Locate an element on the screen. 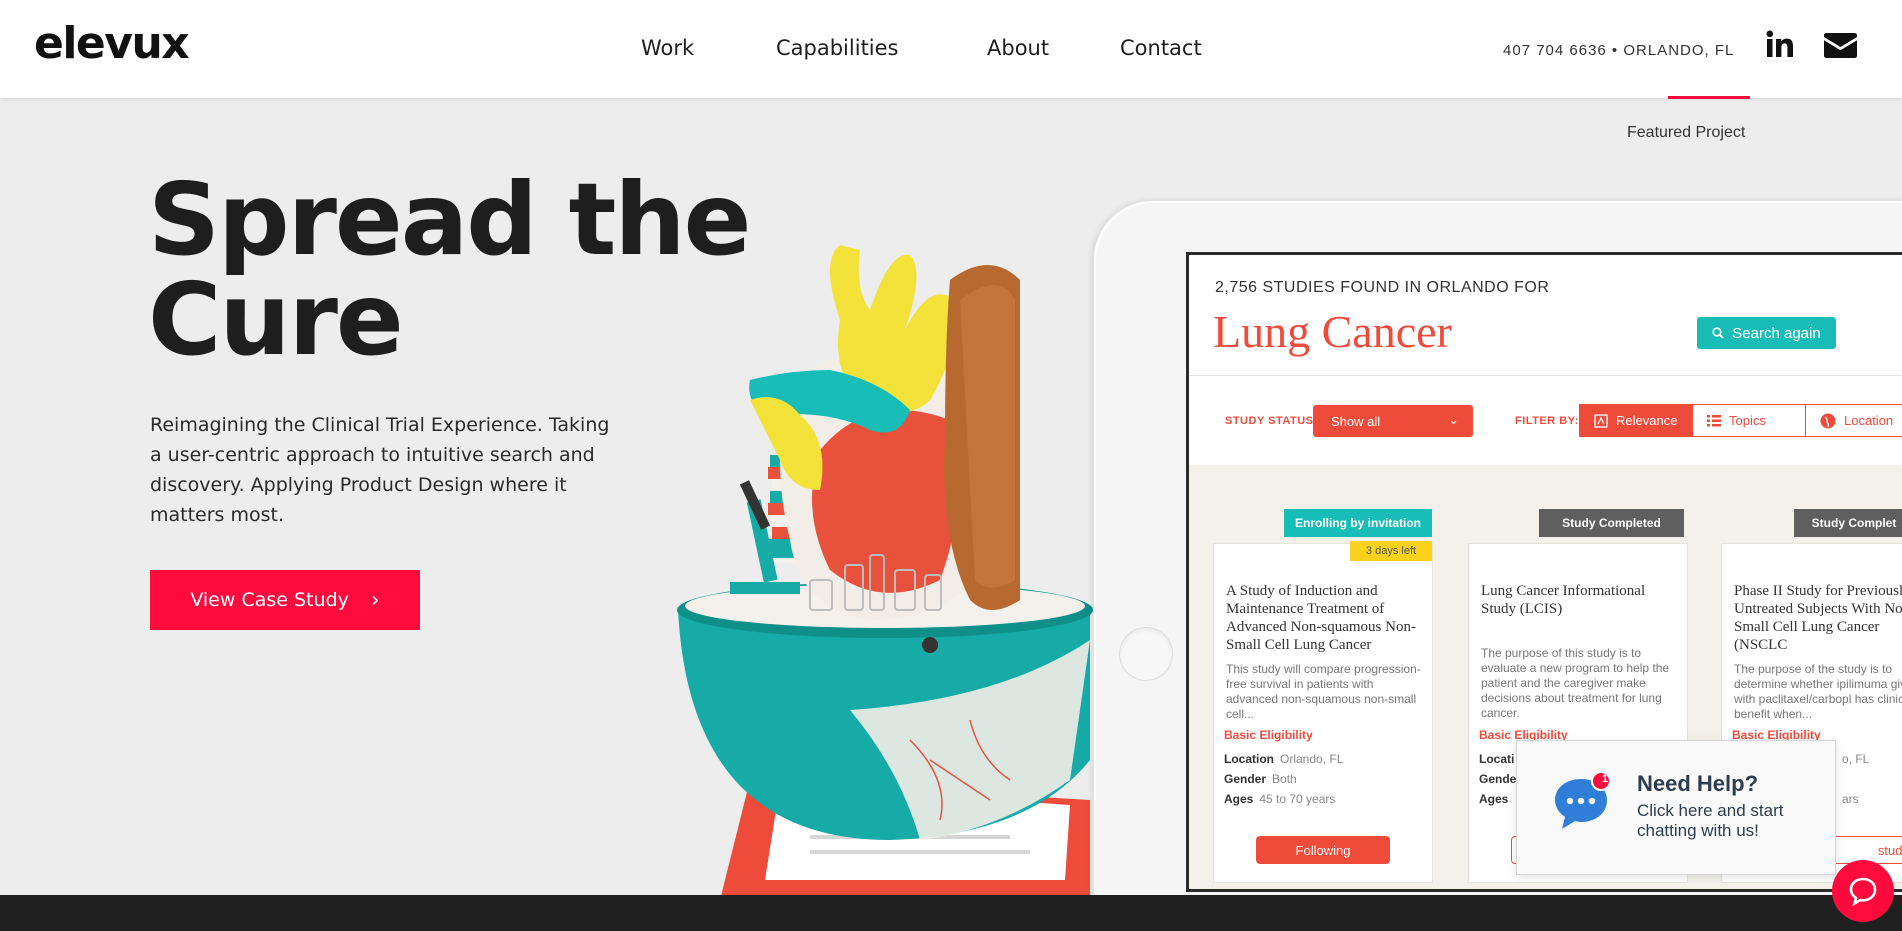  study-status-select: Show all ⌄ is located at coordinates (1393, 421).